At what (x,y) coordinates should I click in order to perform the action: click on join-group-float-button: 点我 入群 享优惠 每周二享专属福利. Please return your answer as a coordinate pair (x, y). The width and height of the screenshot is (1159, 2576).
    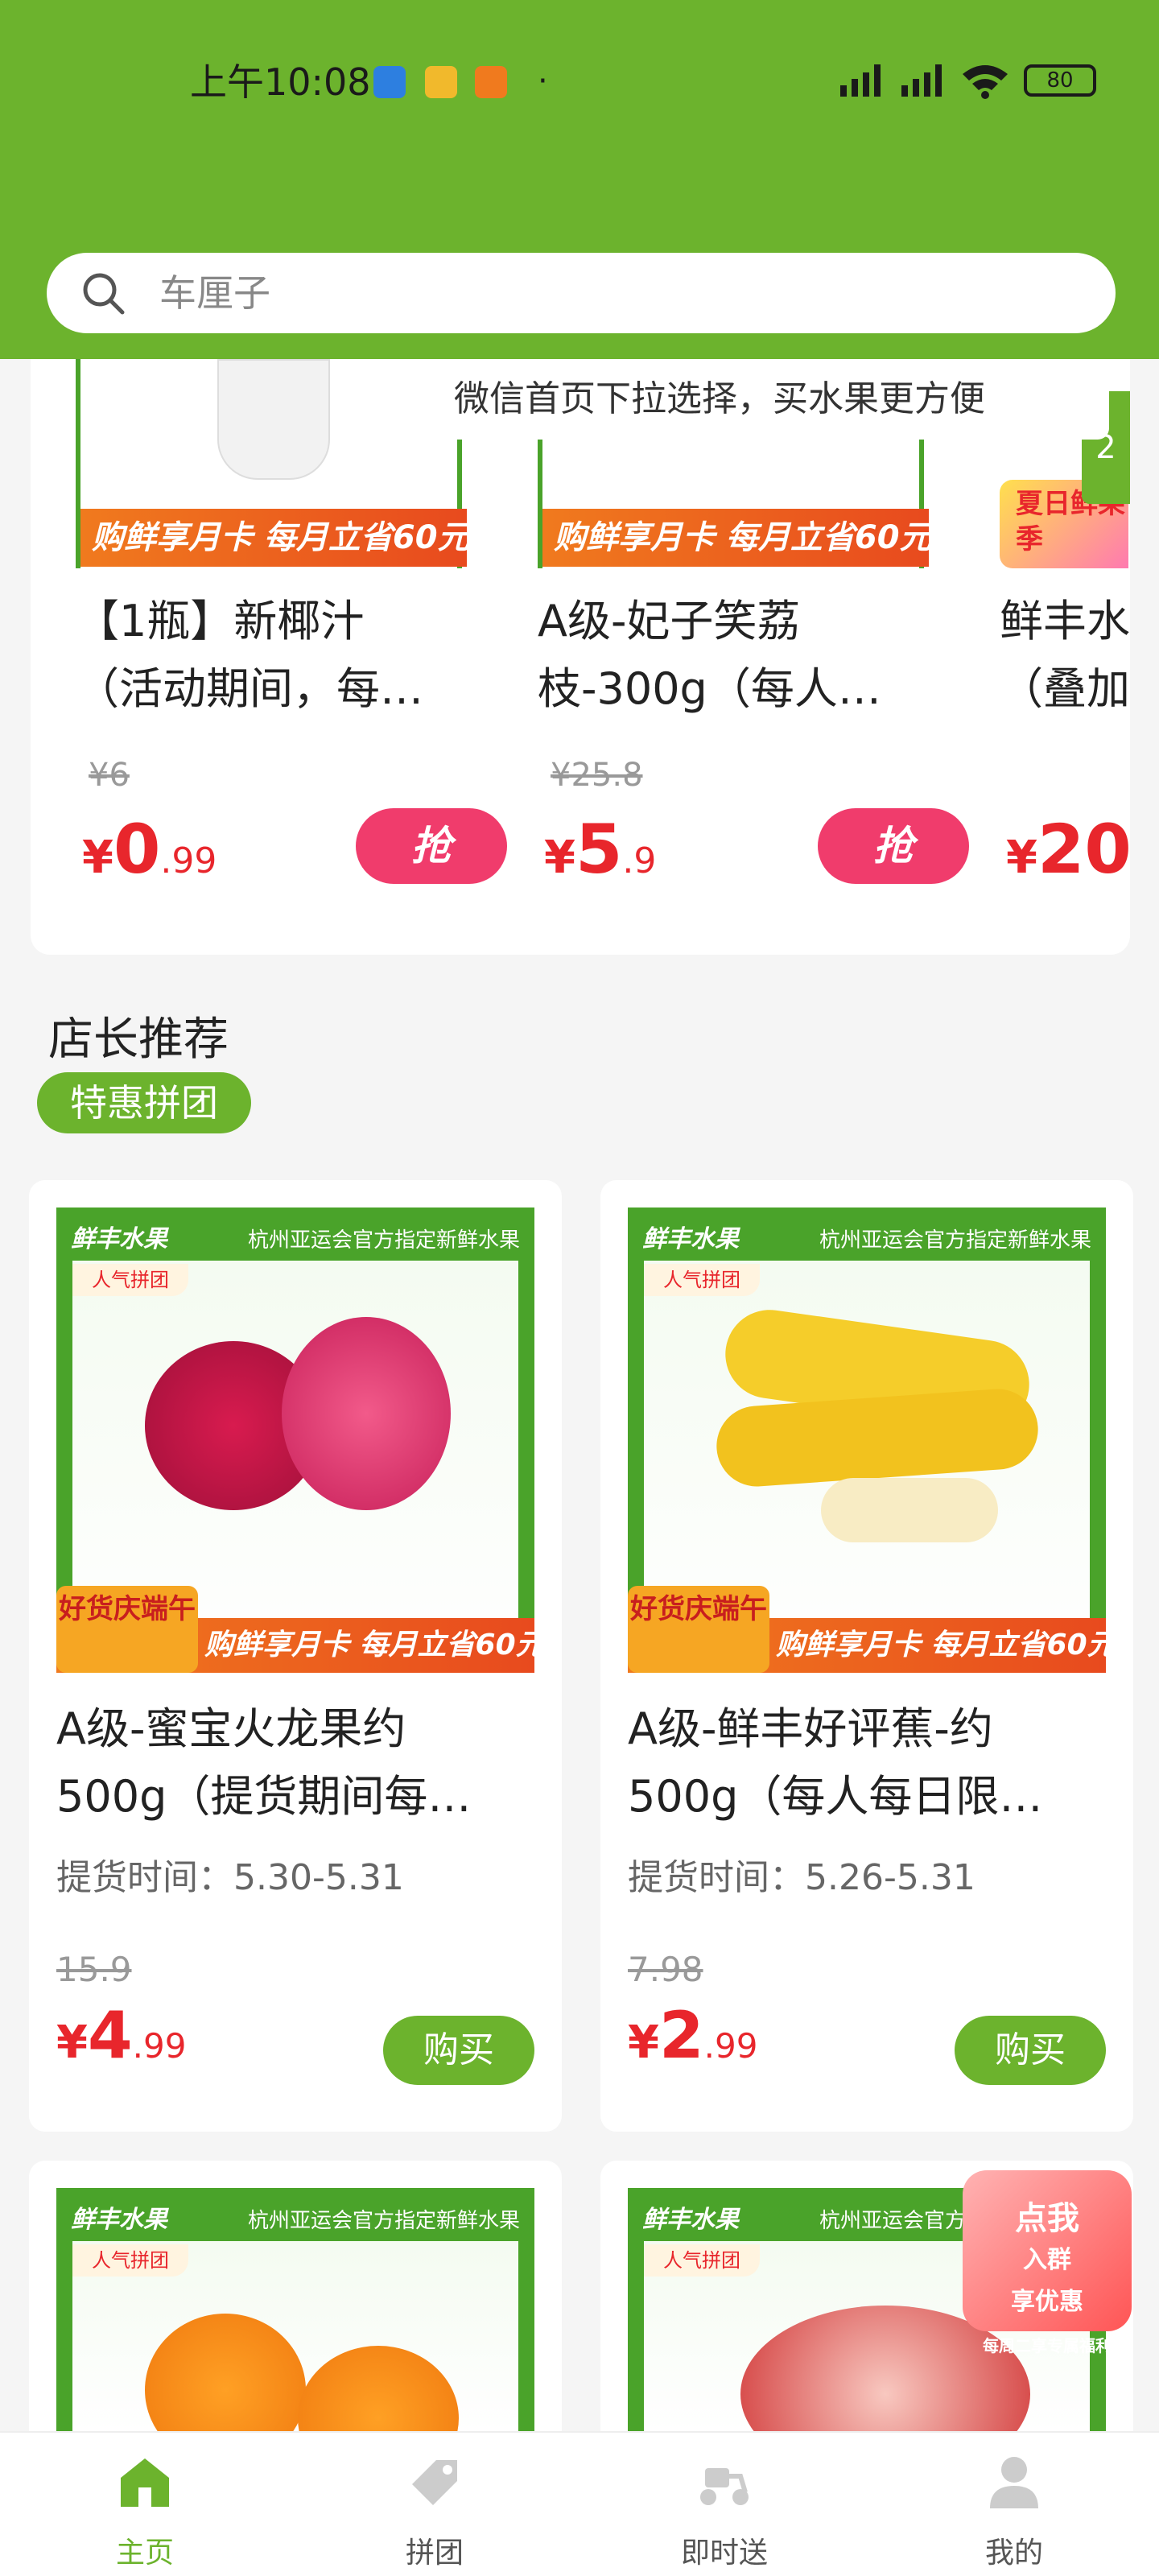
    Looking at the image, I should click on (1047, 2262).